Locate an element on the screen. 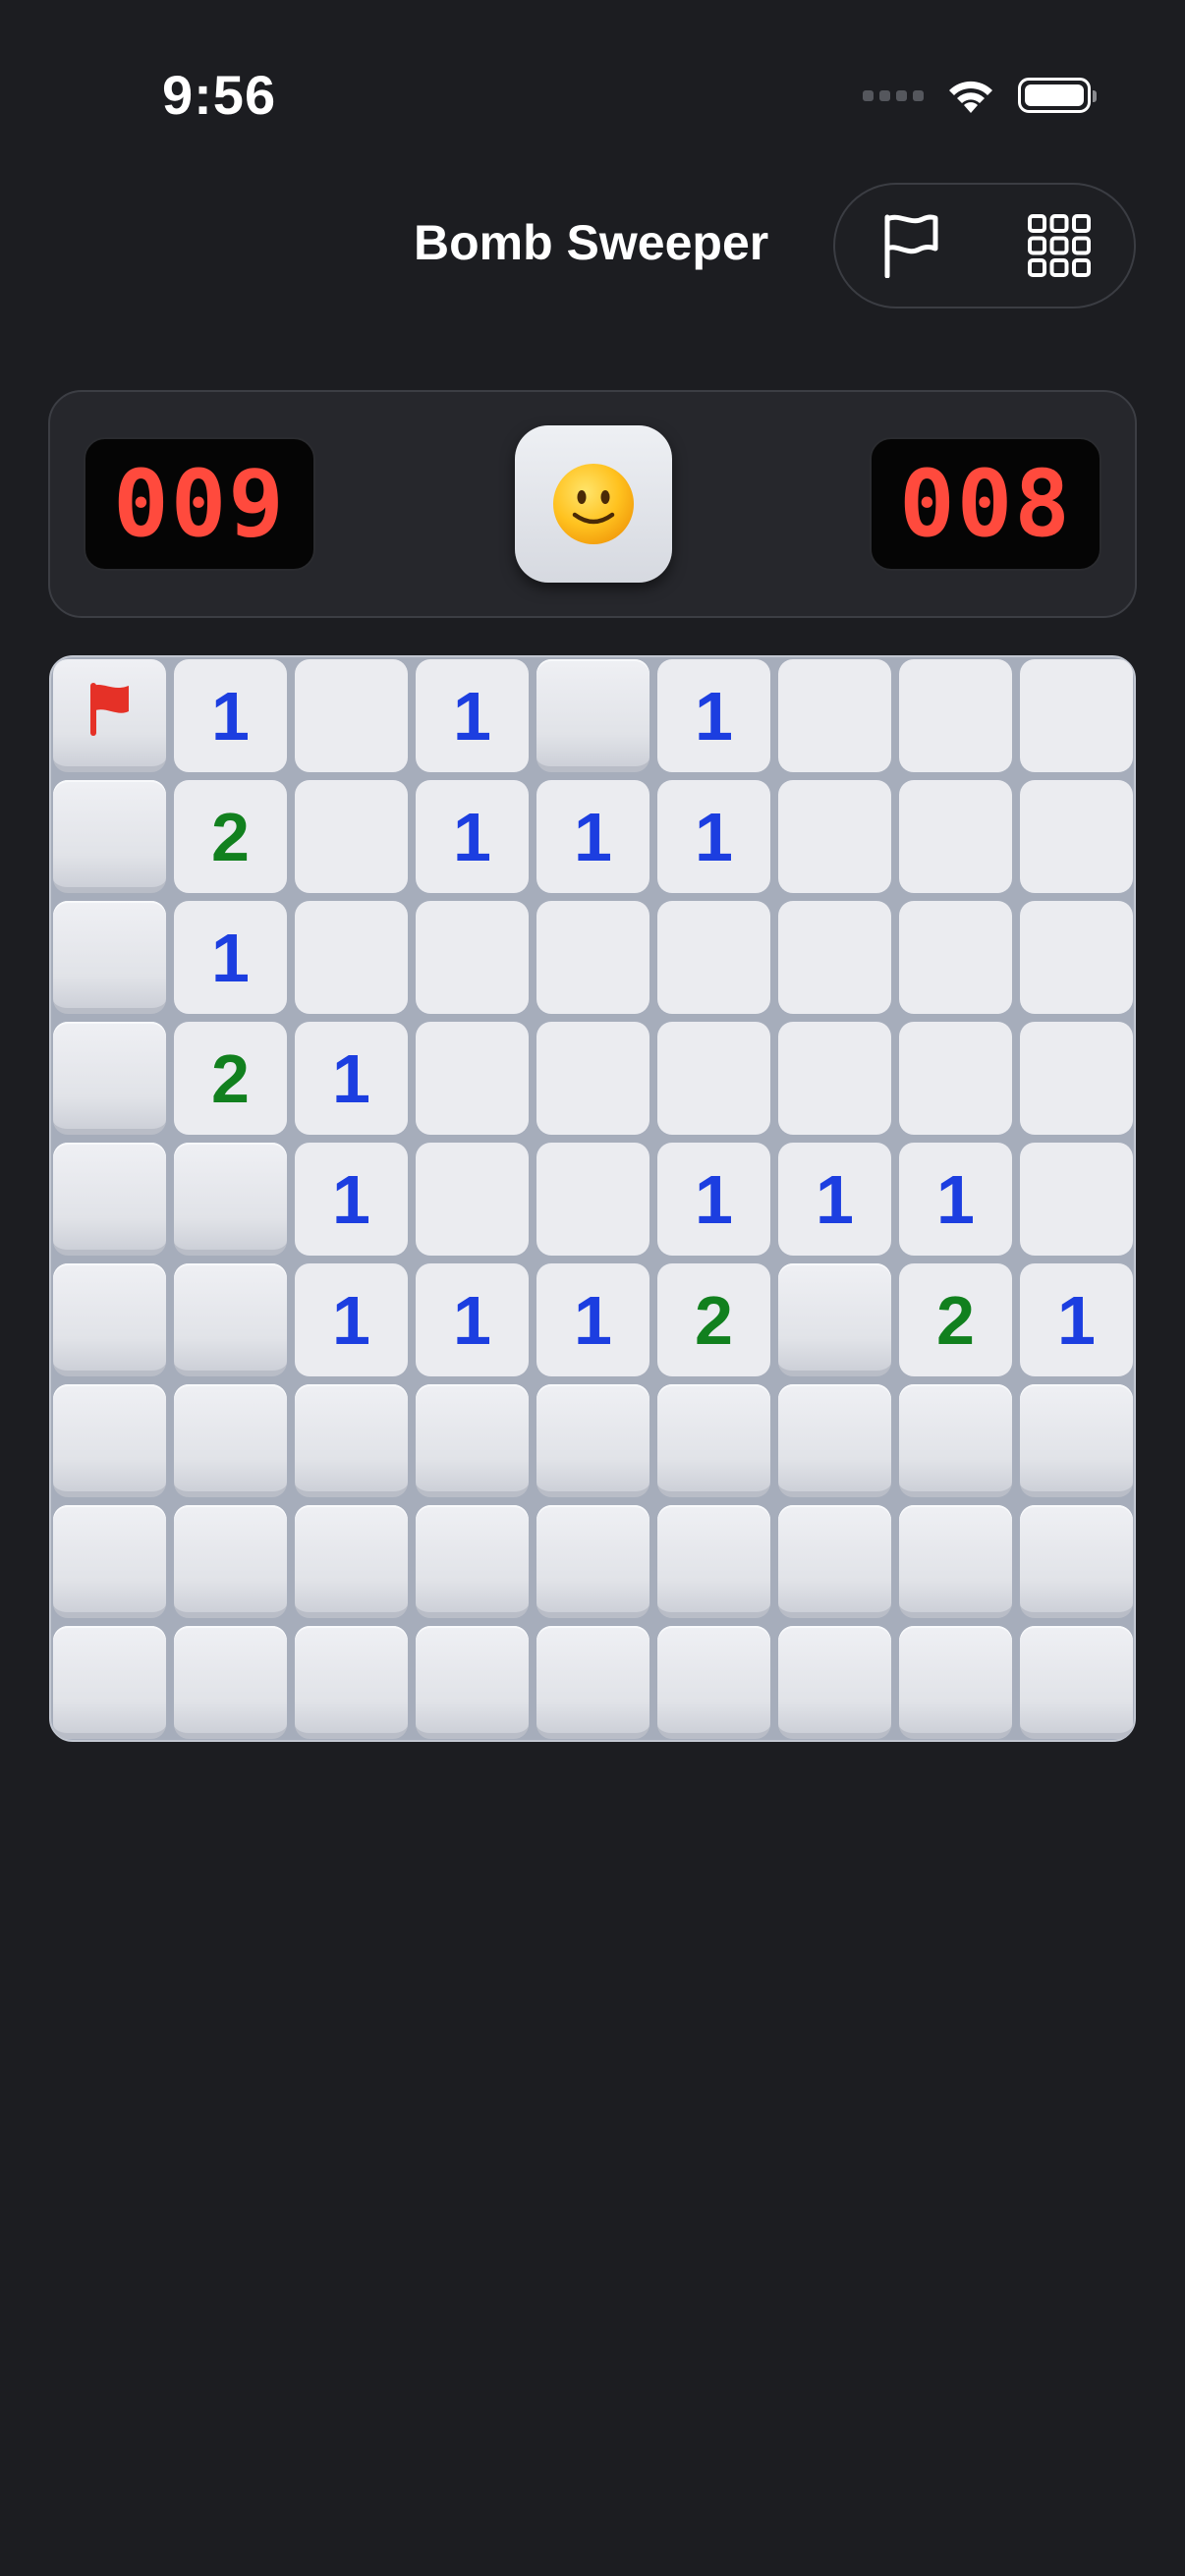 The image size is (1185, 2576). flag-mode-button is located at coordinates (910, 245).